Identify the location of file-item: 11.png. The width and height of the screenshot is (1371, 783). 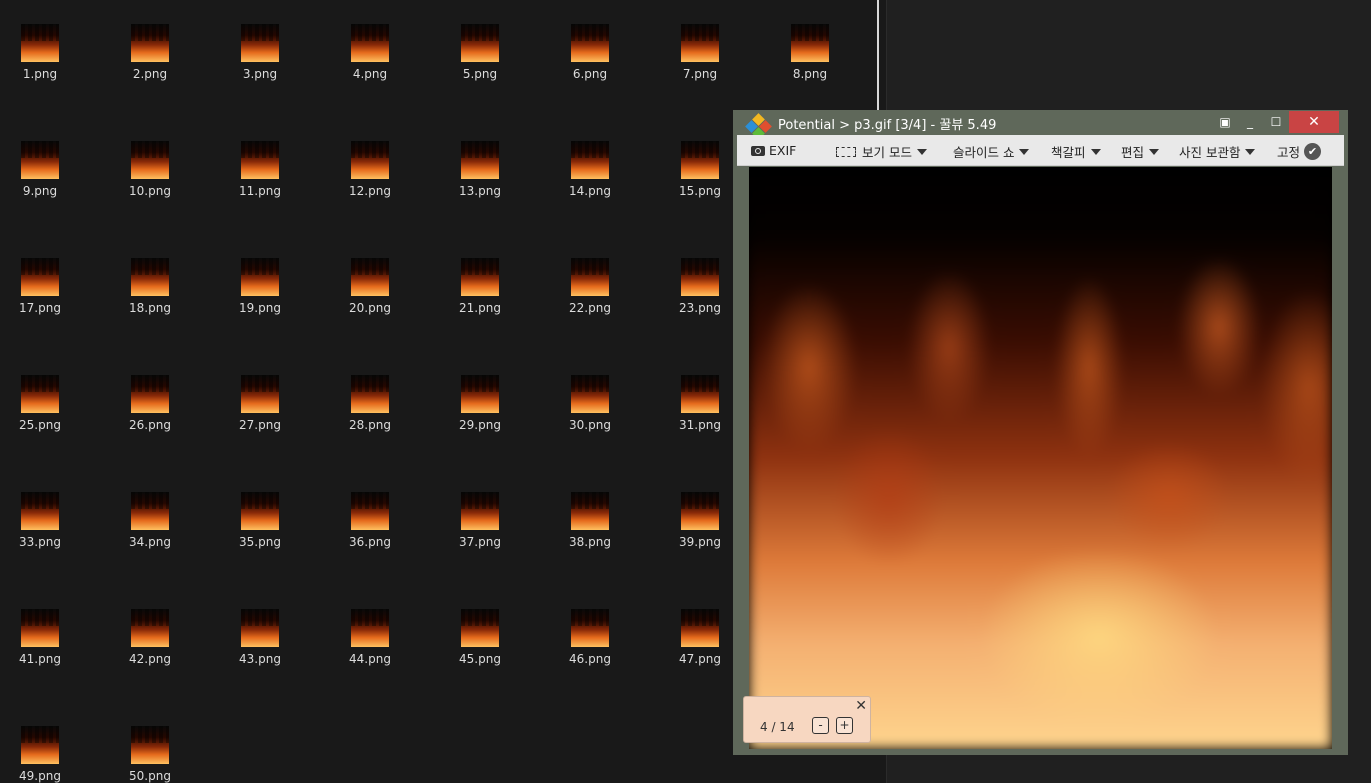
(260, 172).